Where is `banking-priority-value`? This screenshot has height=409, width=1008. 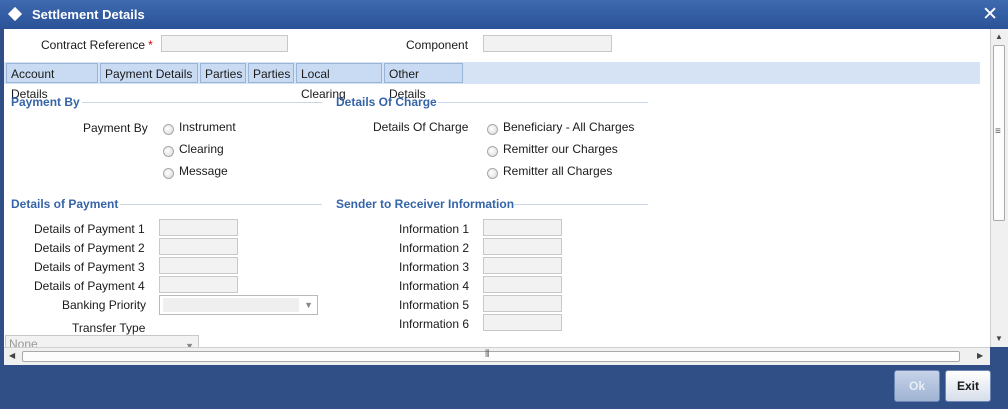 banking-priority-value is located at coordinates (231, 305).